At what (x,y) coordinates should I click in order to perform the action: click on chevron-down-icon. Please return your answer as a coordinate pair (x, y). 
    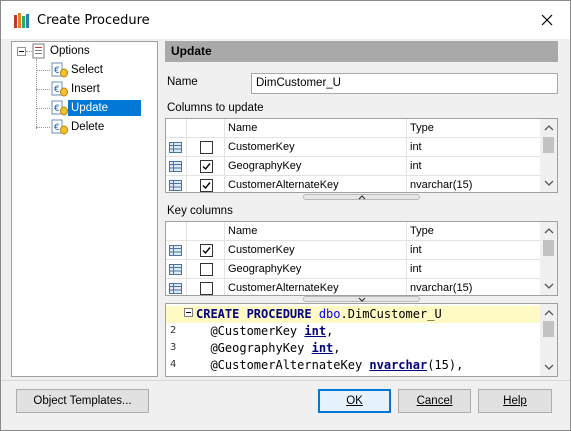
    Looking at the image, I should click on (362, 299).